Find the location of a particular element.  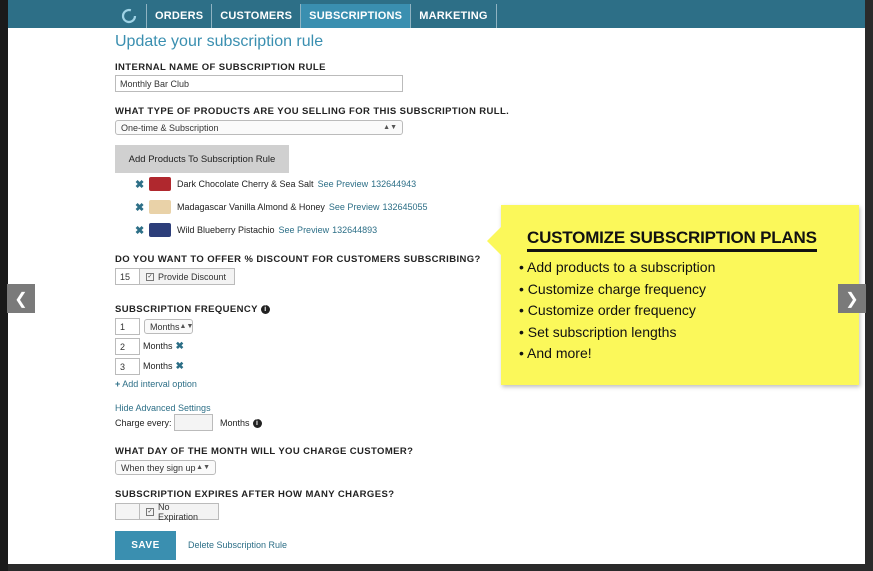

charge-every-unit-text: Months is located at coordinates (235, 423).